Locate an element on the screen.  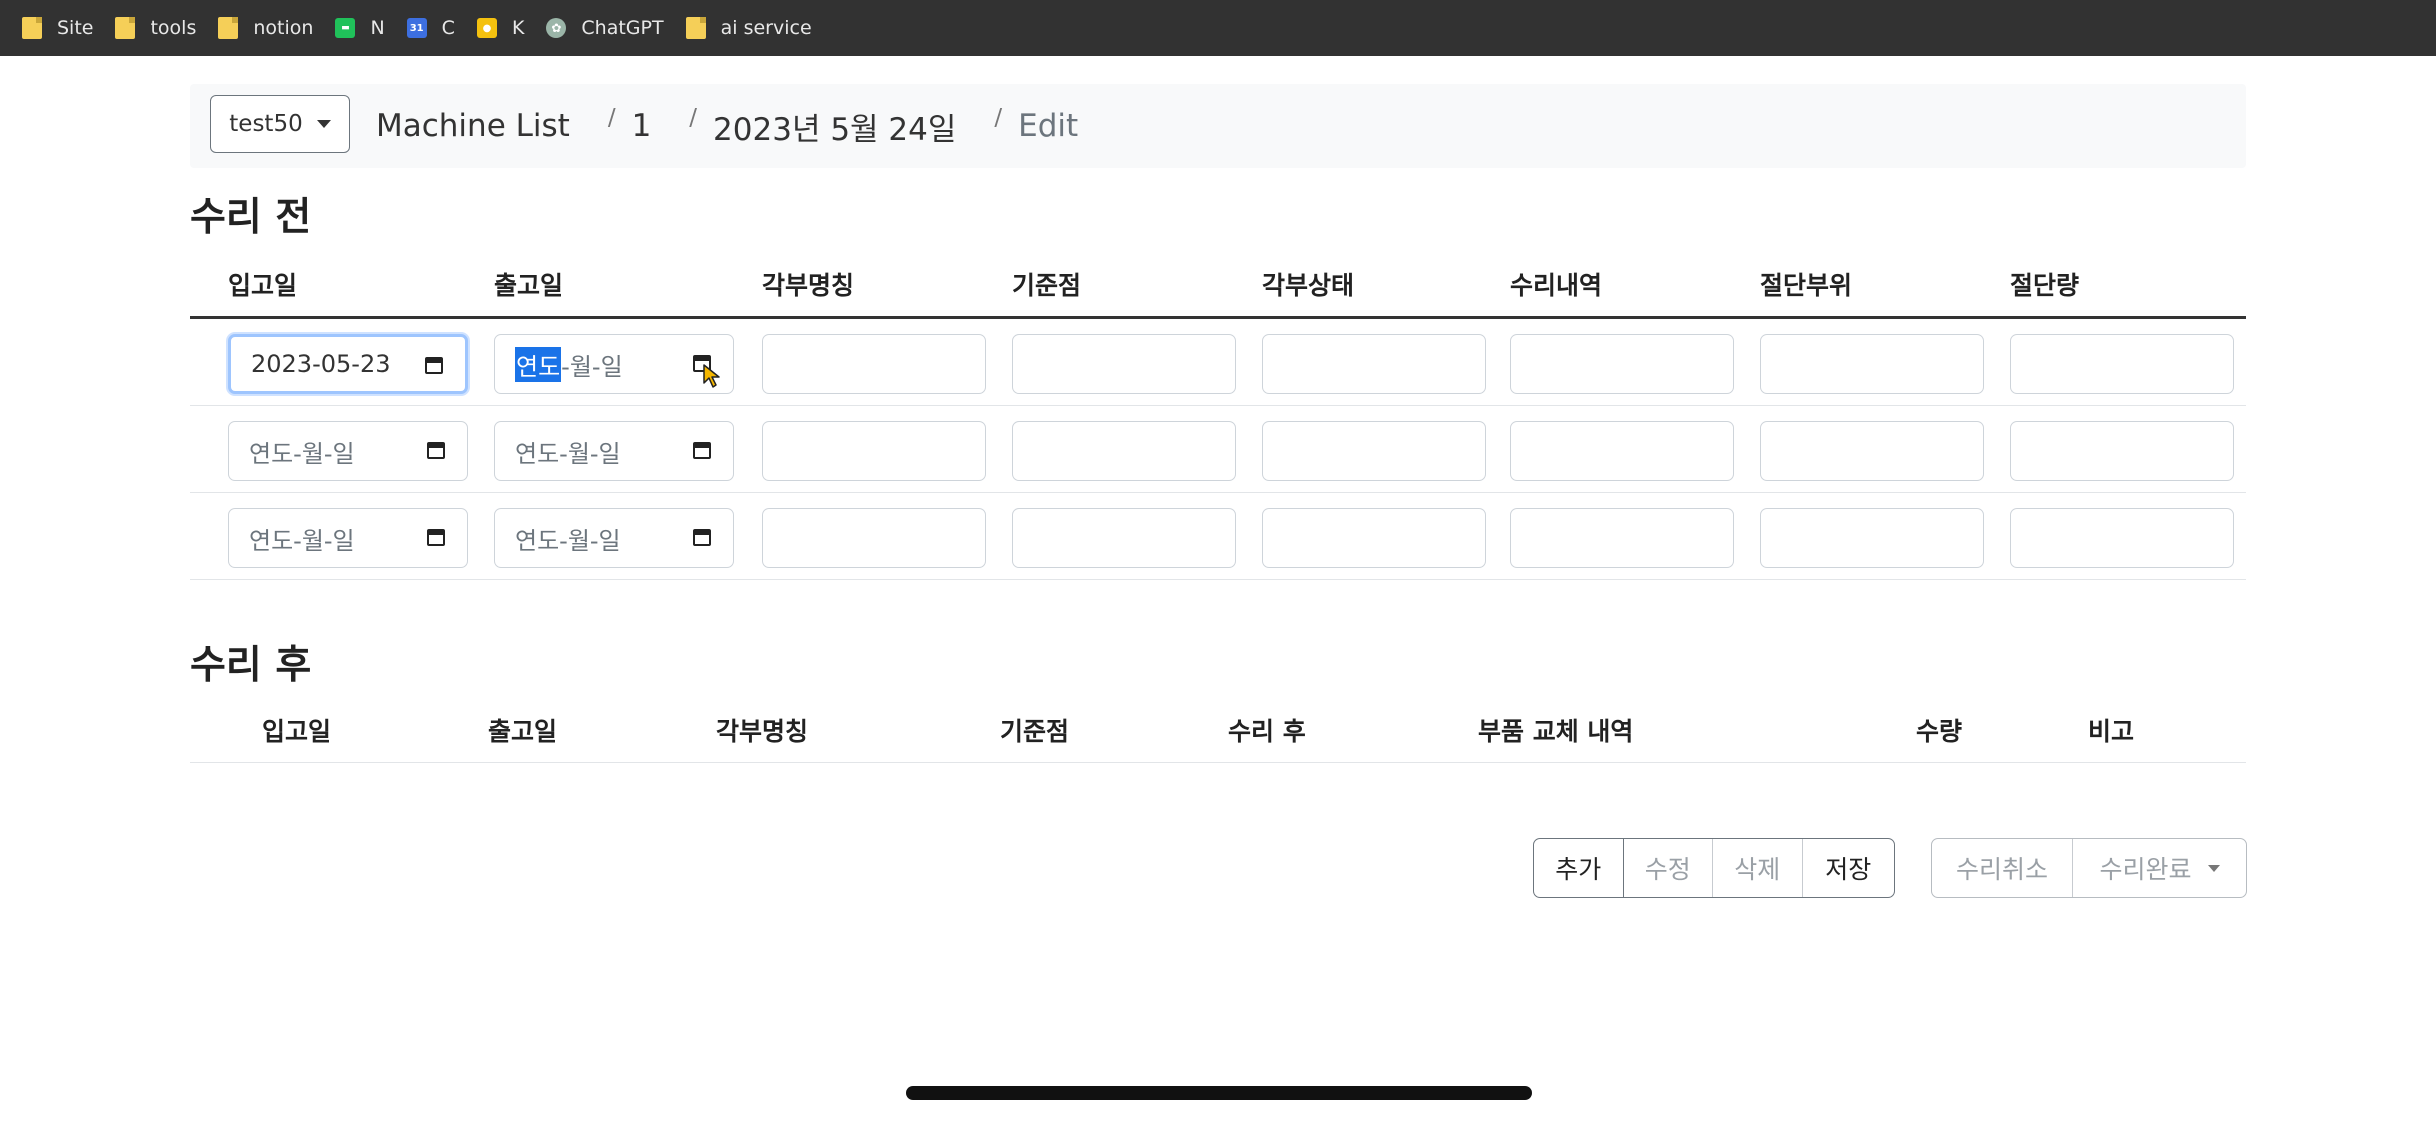
calendar-icon: 31 is located at coordinates (416, 28).